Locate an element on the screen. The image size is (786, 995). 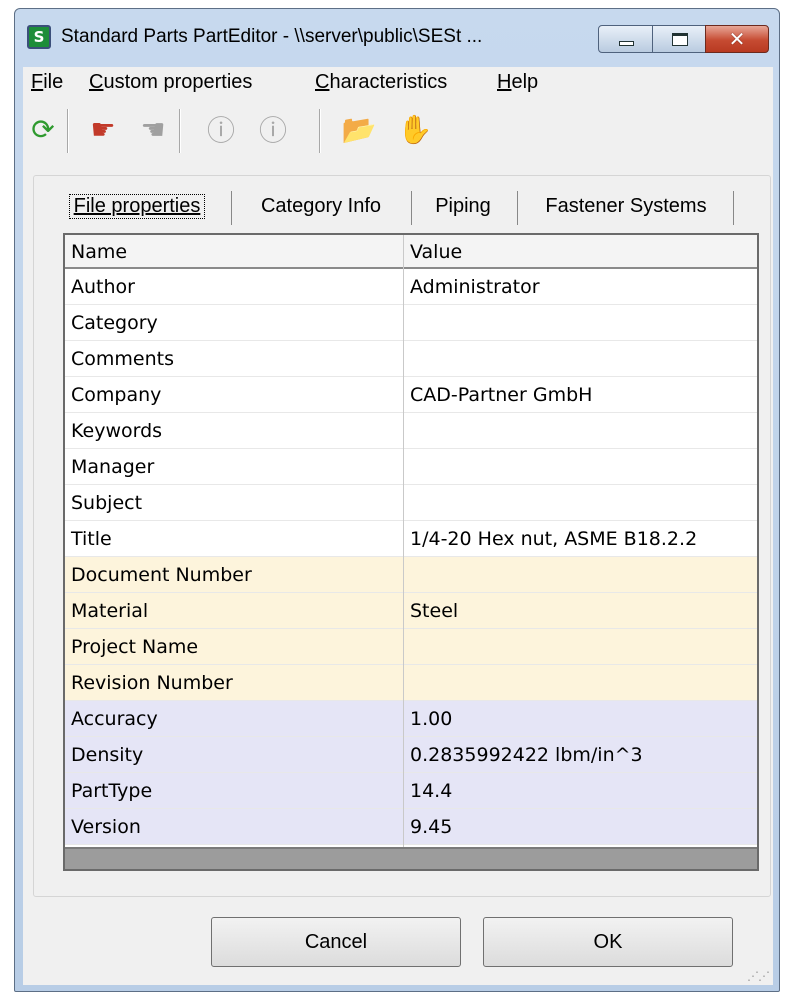
property-name-cell: Subject is located at coordinates (107, 503).